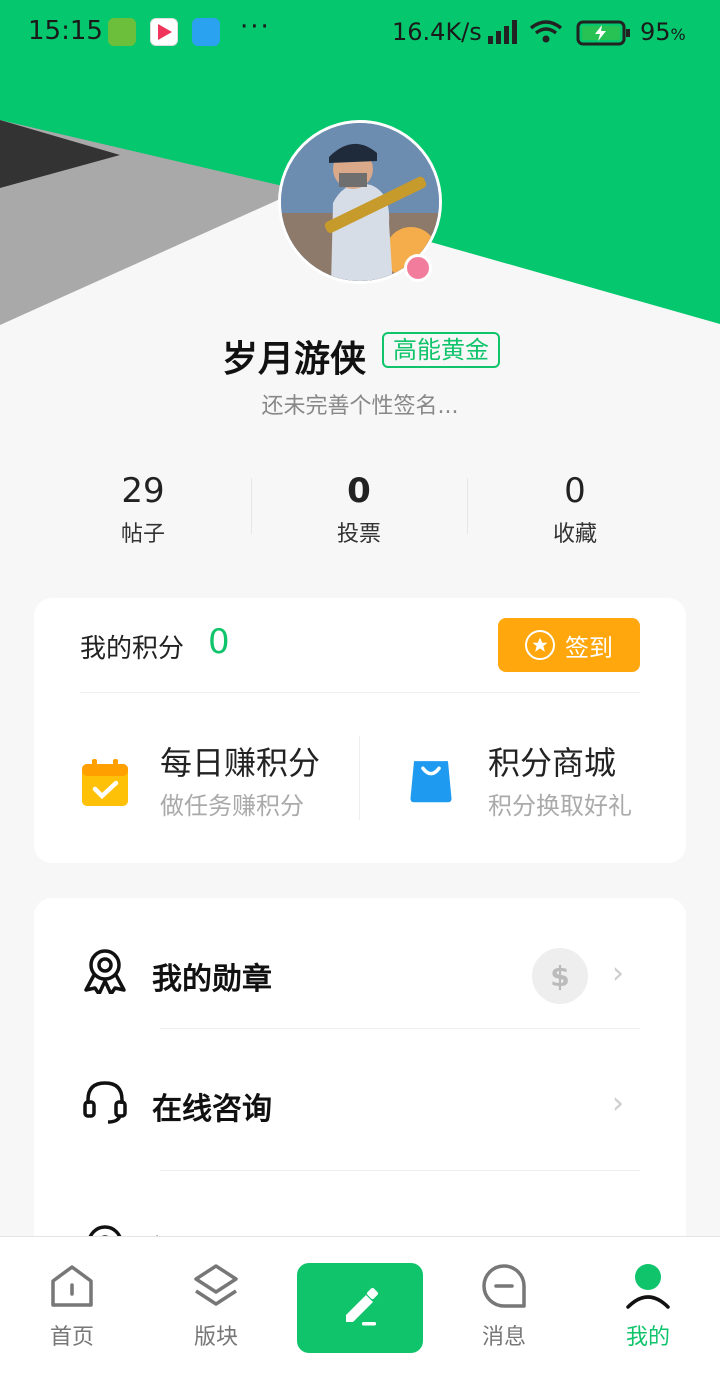  What do you see at coordinates (215, 1337) in the screenshot?
I see `nav-boards-label: 版块` at bounding box center [215, 1337].